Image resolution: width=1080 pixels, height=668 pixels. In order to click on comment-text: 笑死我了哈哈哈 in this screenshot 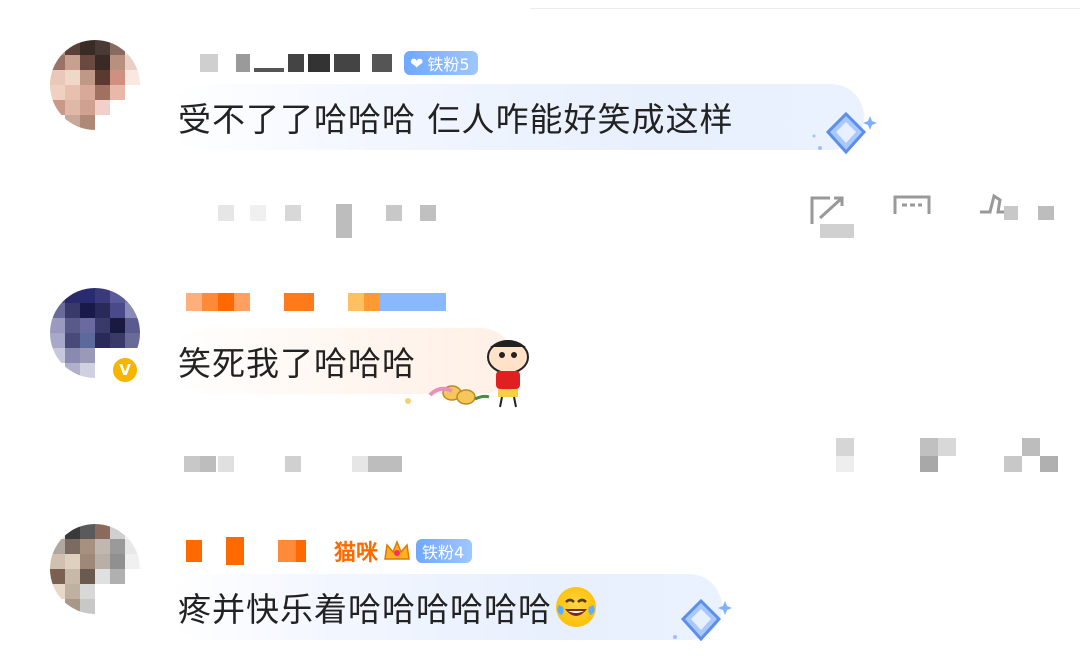, I will do `click(297, 363)`.